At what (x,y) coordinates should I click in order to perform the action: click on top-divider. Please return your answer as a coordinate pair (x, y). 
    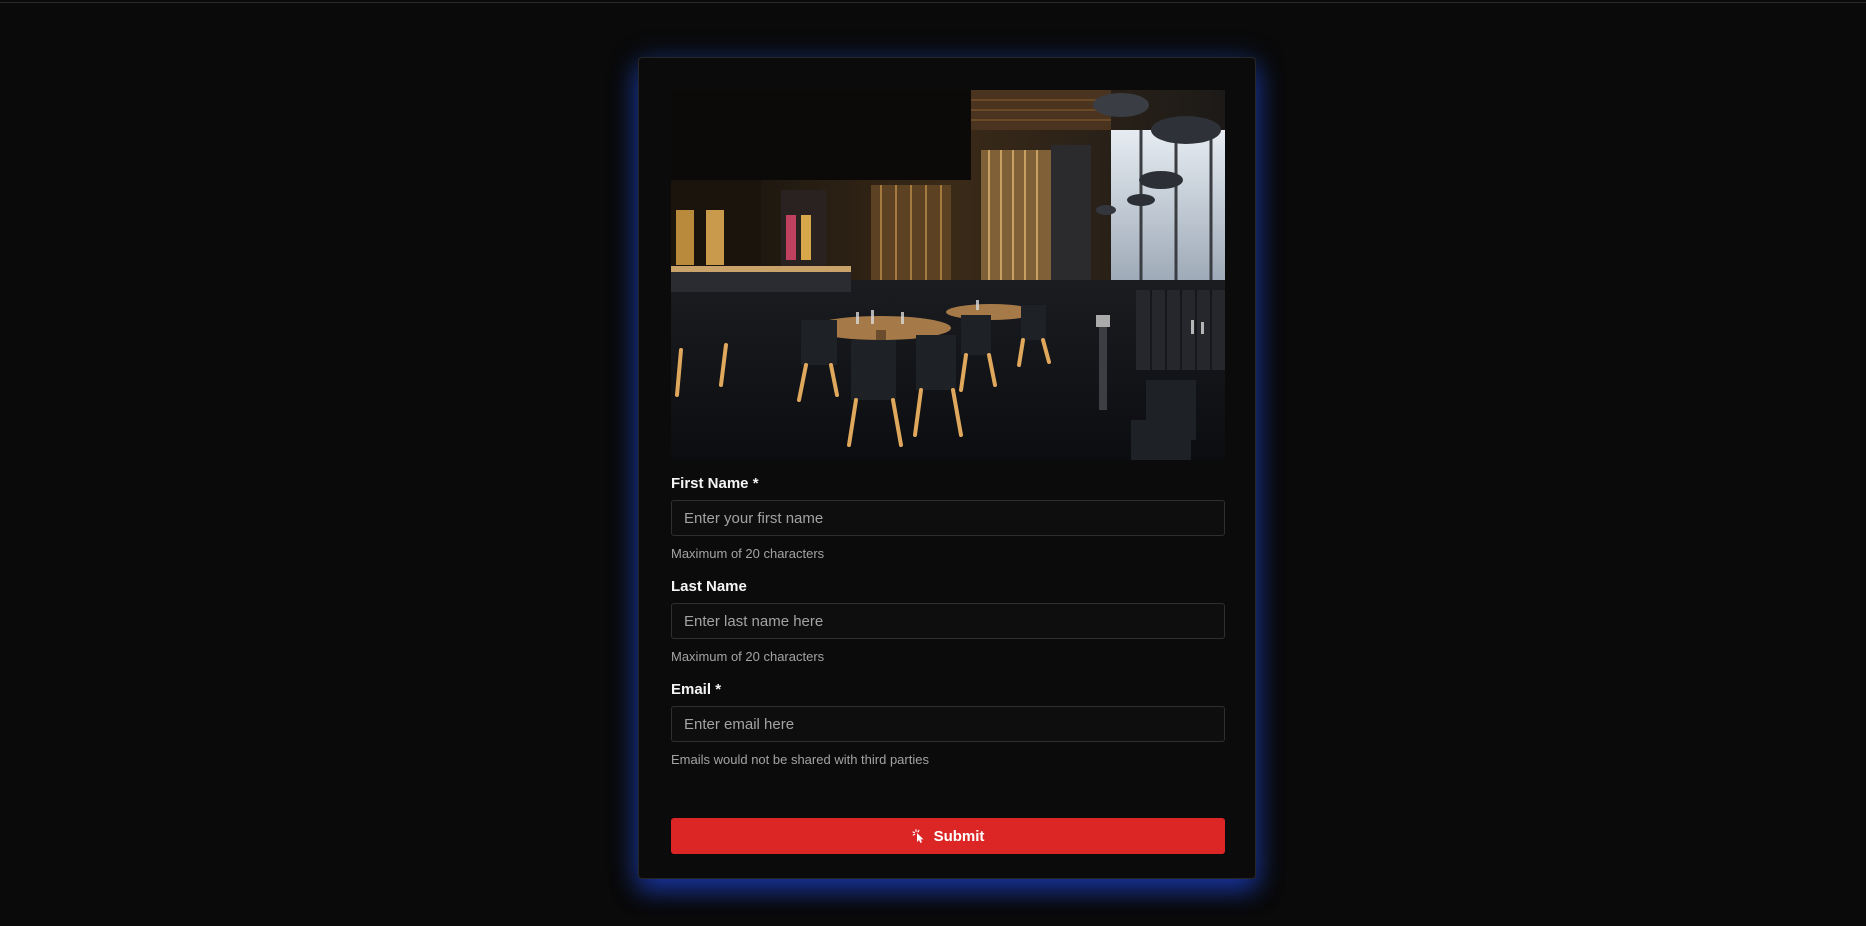
    Looking at the image, I should click on (933, 2).